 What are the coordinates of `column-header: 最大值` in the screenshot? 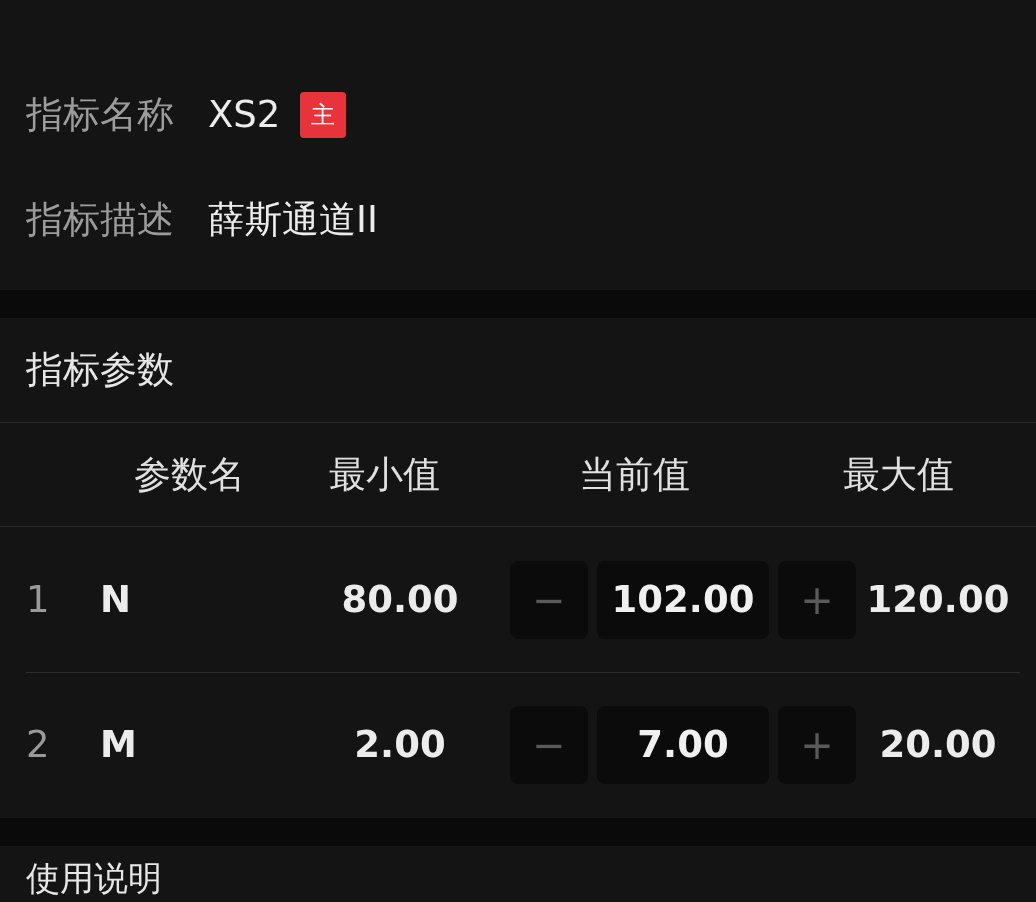 It's located at (898, 474).